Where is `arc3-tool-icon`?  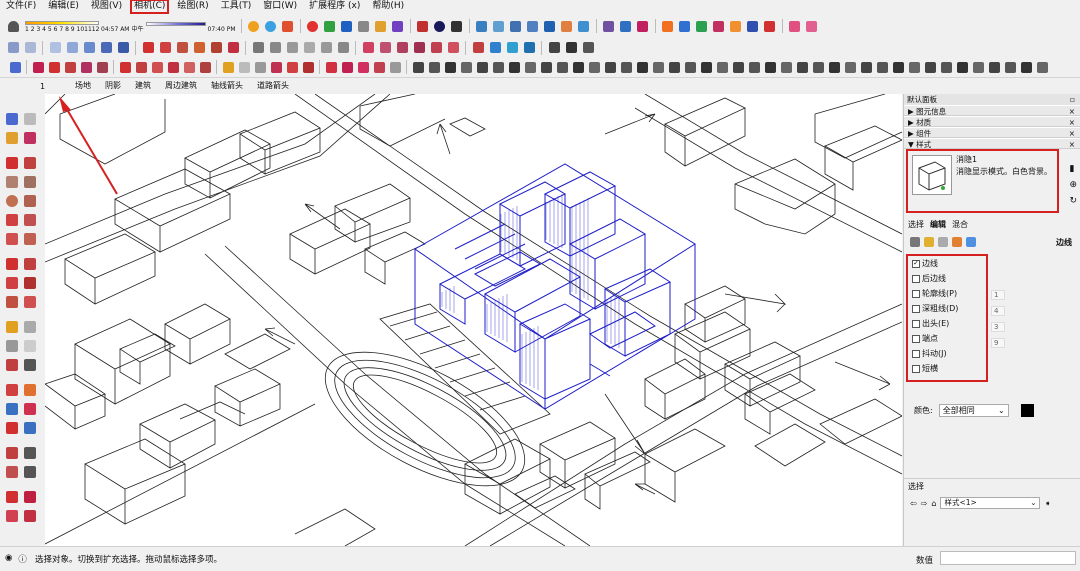
arc3-tool-icon is located at coordinates (13, 239).